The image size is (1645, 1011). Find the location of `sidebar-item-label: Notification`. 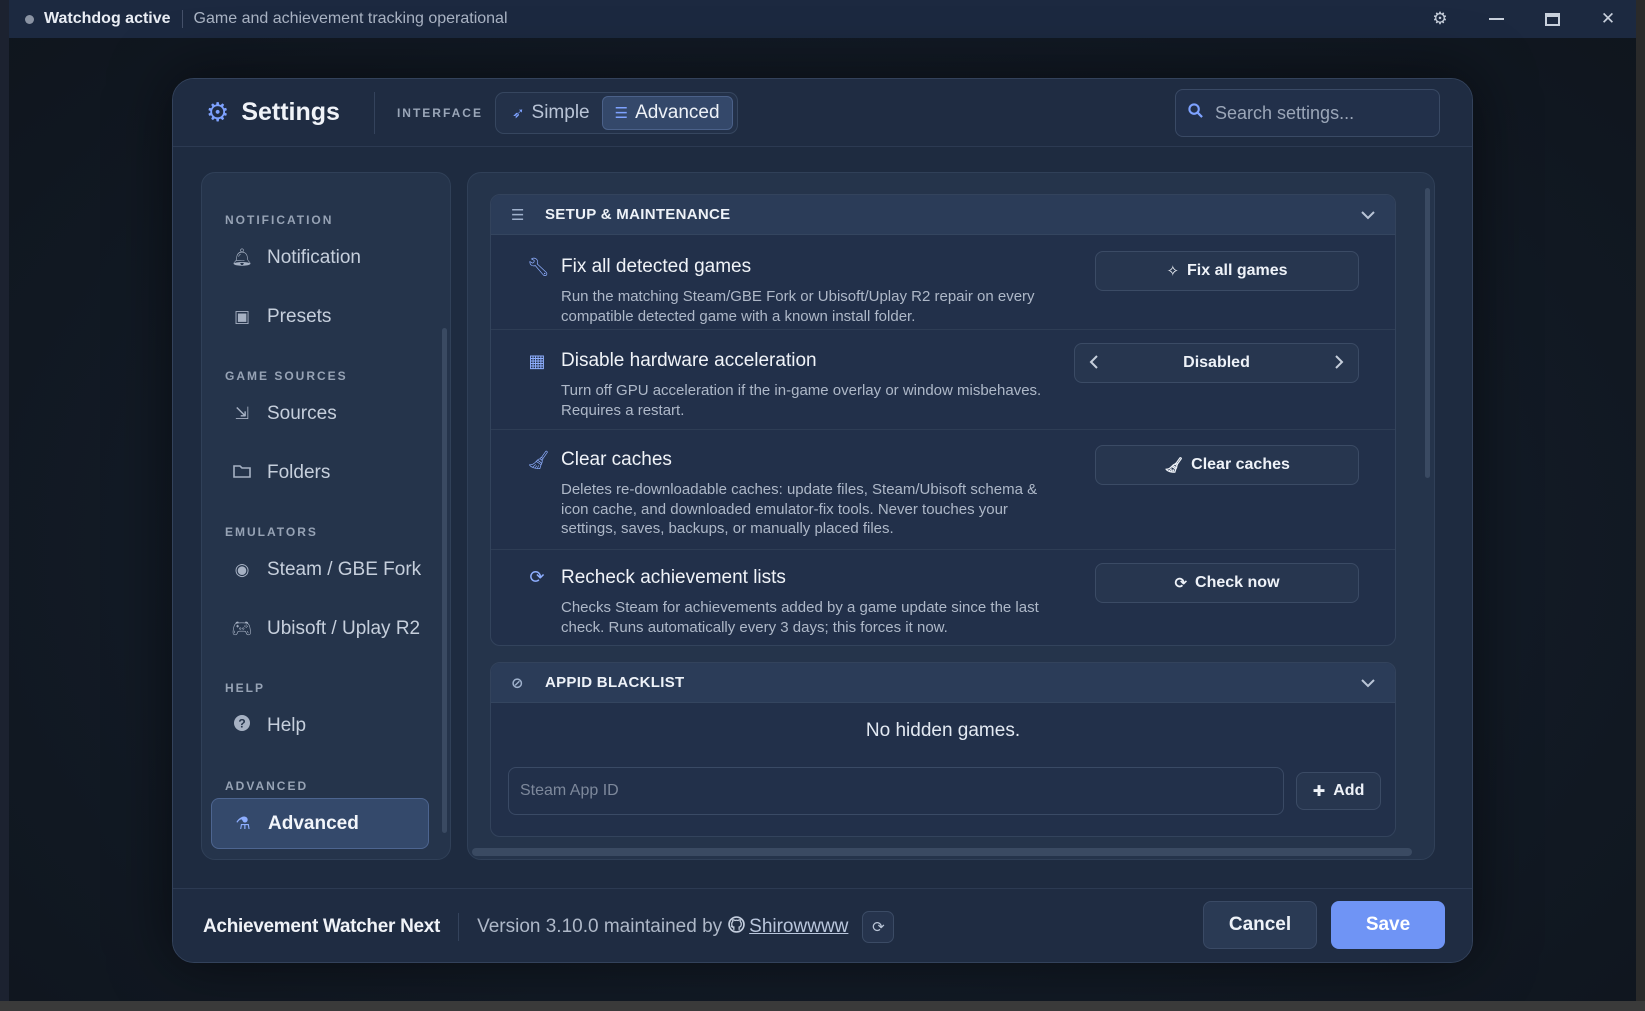

sidebar-item-label: Notification is located at coordinates (314, 257).